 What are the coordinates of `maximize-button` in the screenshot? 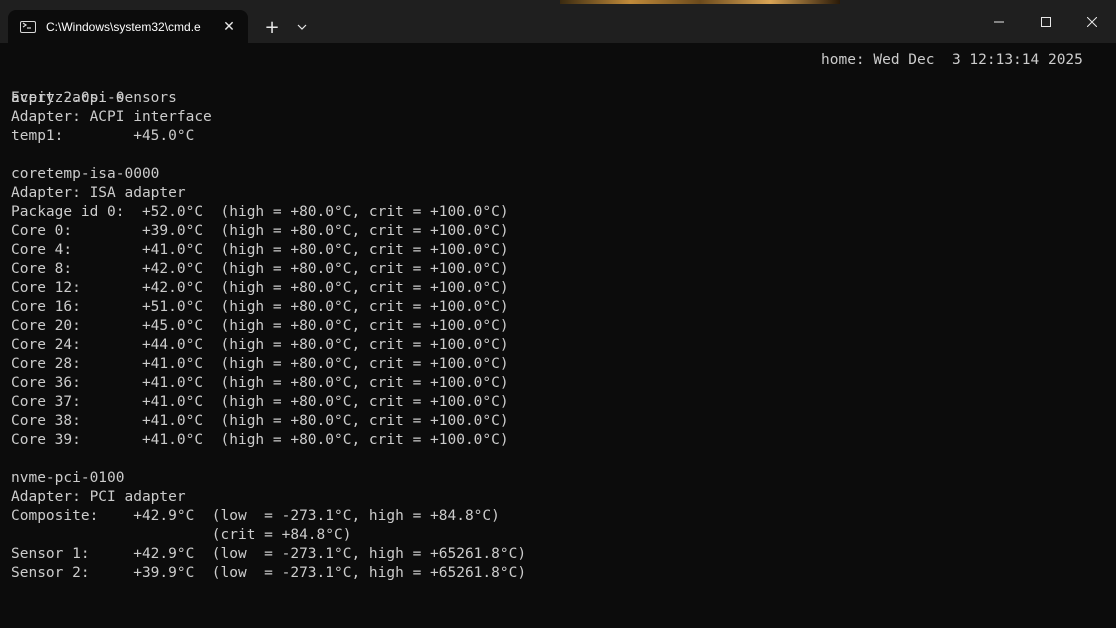 It's located at (1046, 21).